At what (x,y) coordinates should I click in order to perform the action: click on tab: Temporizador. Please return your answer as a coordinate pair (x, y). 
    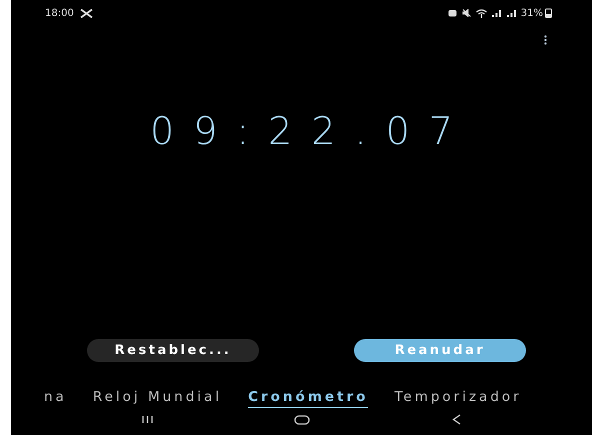
    Looking at the image, I should click on (458, 398).